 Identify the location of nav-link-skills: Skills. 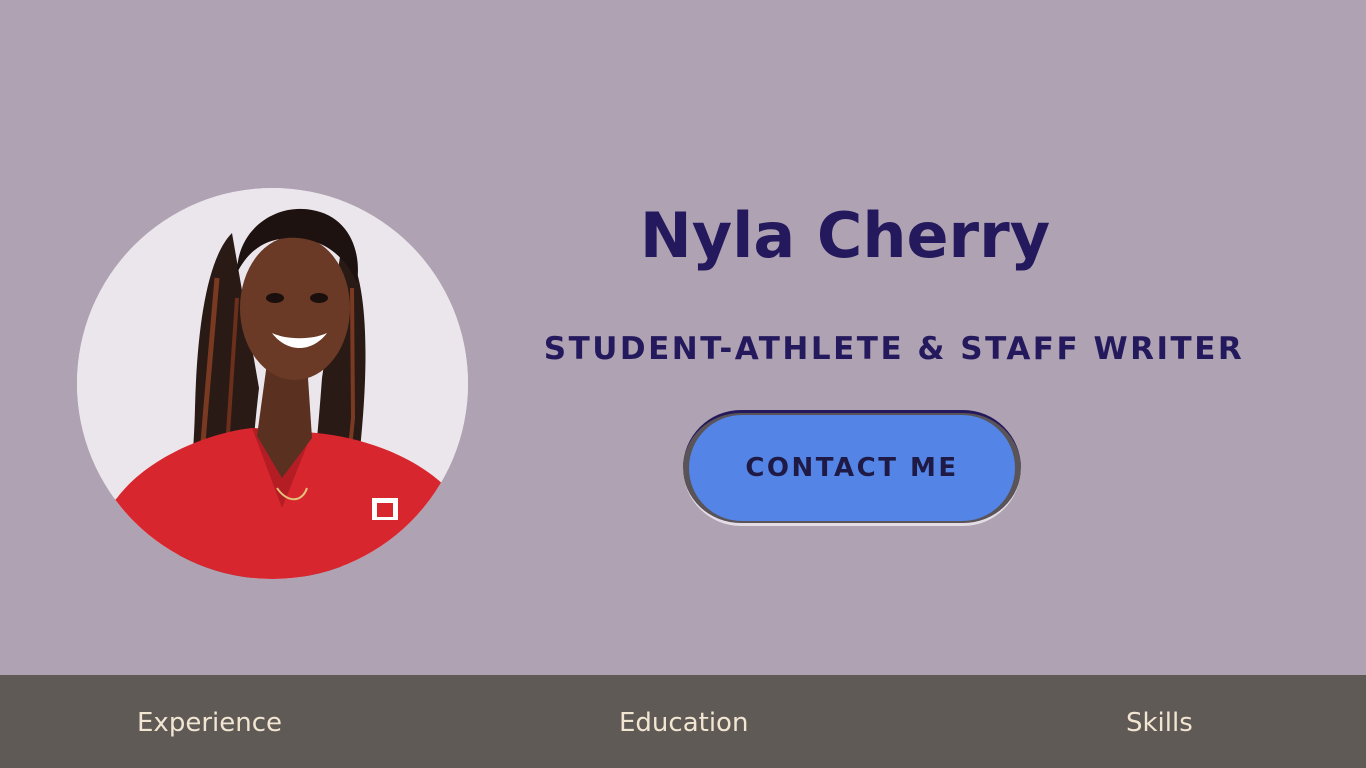
(1159, 723).